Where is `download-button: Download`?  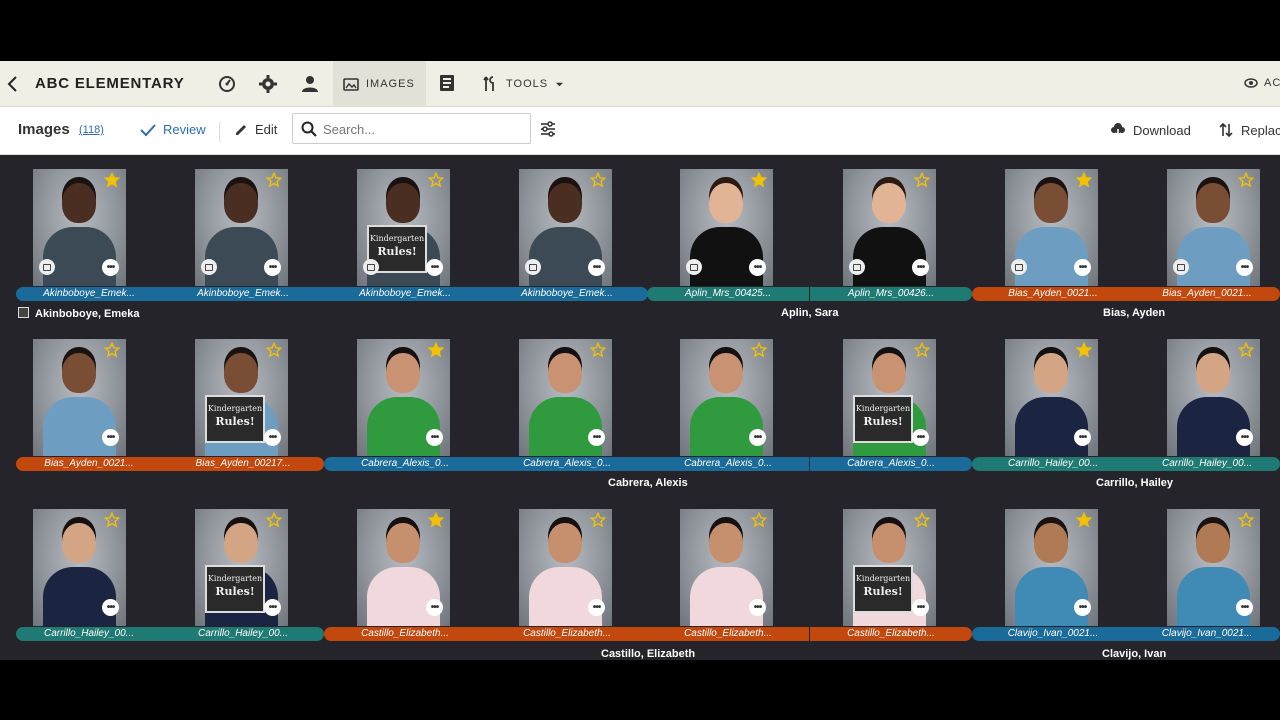 download-button: Download is located at coordinates (1150, 130).